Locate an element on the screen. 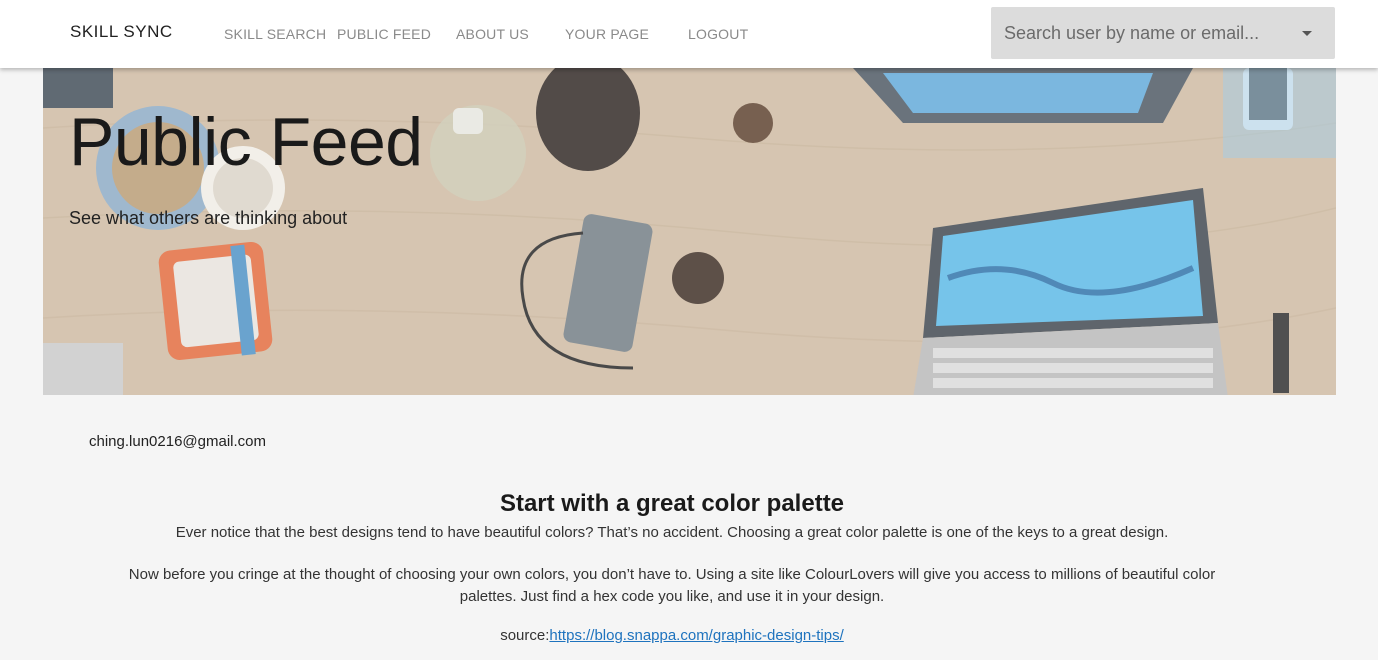 Image resolution: width=1378 pixels, height=660 pixels. nav-about-us: ABOUT US is located at coordinates (492, 34).